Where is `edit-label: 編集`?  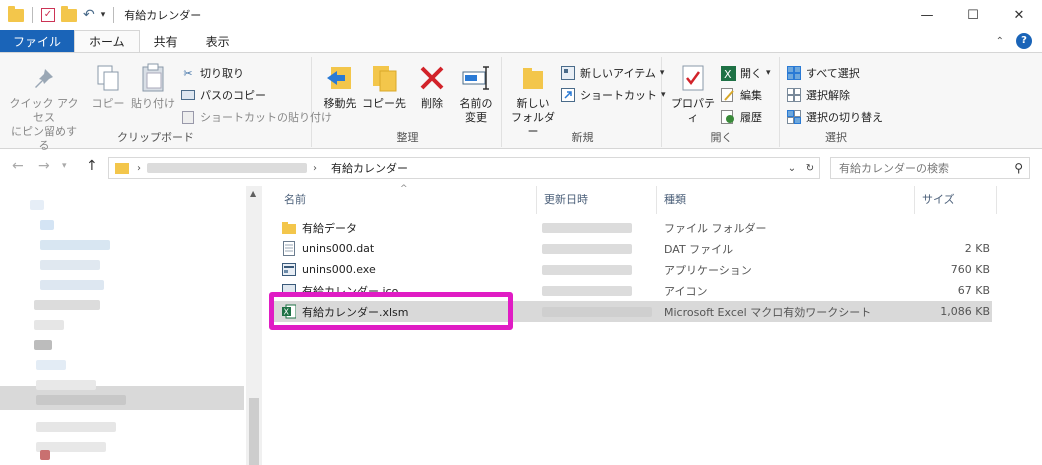 edit-label: 編集 is located at coordinates (751, 95).